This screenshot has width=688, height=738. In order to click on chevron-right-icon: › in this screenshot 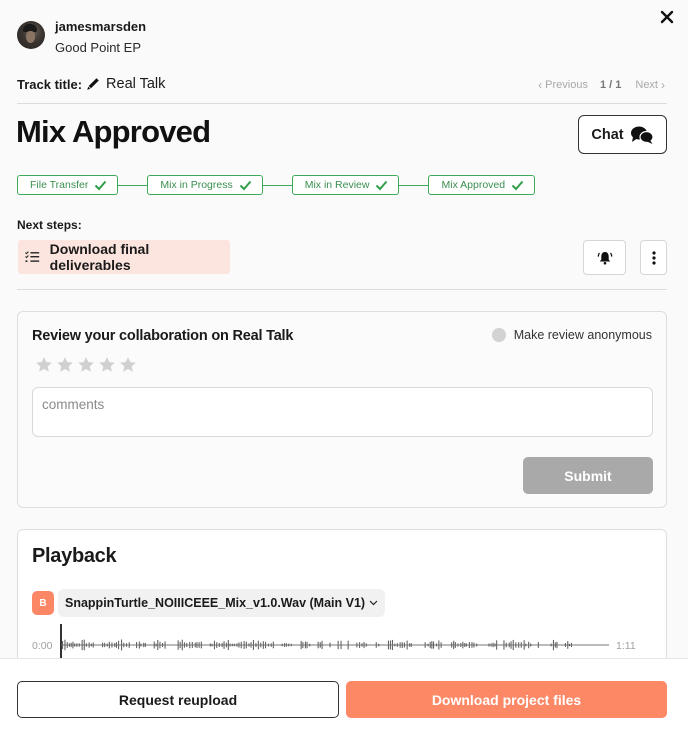, I will do `click(663, 85)`.